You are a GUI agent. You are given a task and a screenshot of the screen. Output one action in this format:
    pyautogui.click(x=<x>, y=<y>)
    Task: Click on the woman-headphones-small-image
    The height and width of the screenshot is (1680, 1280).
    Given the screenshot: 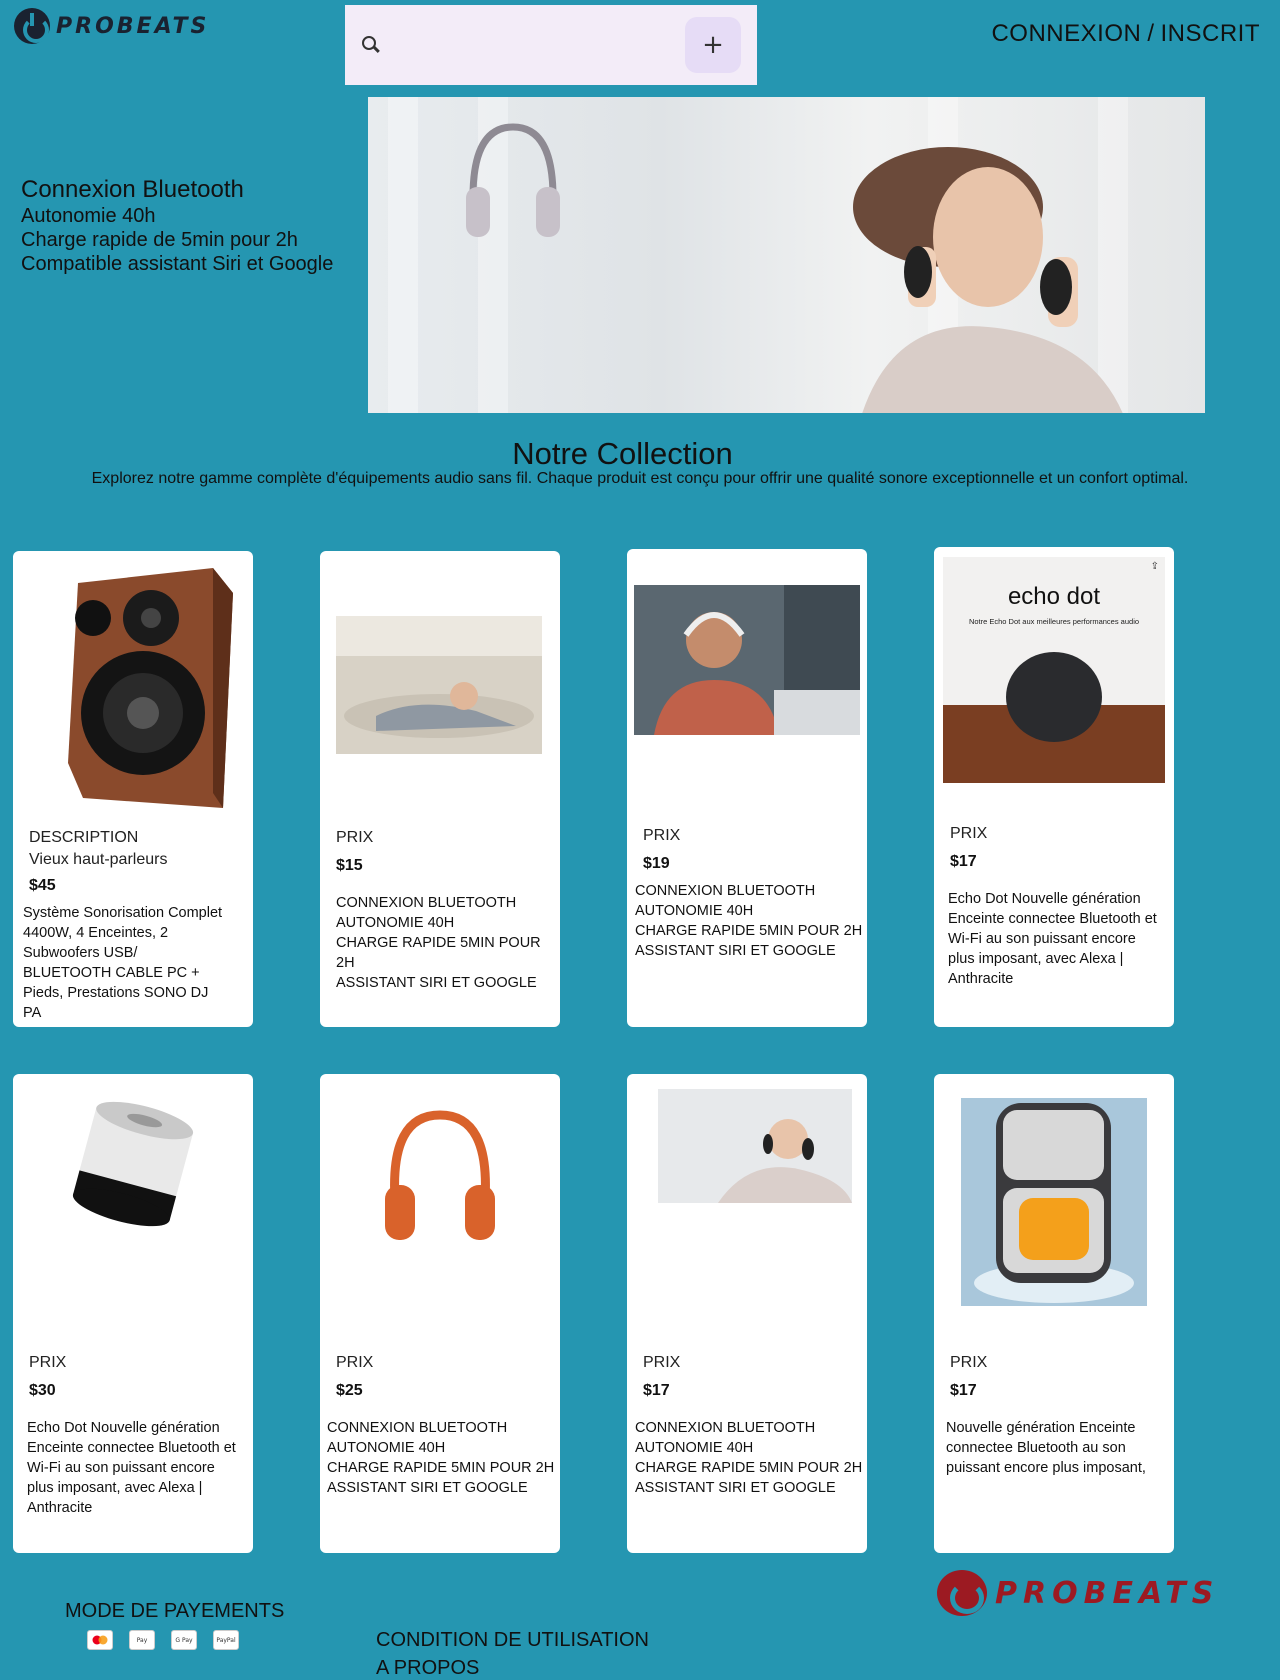 What is the action you would take?
    pyautogui.click(x=755, y=1146)
    